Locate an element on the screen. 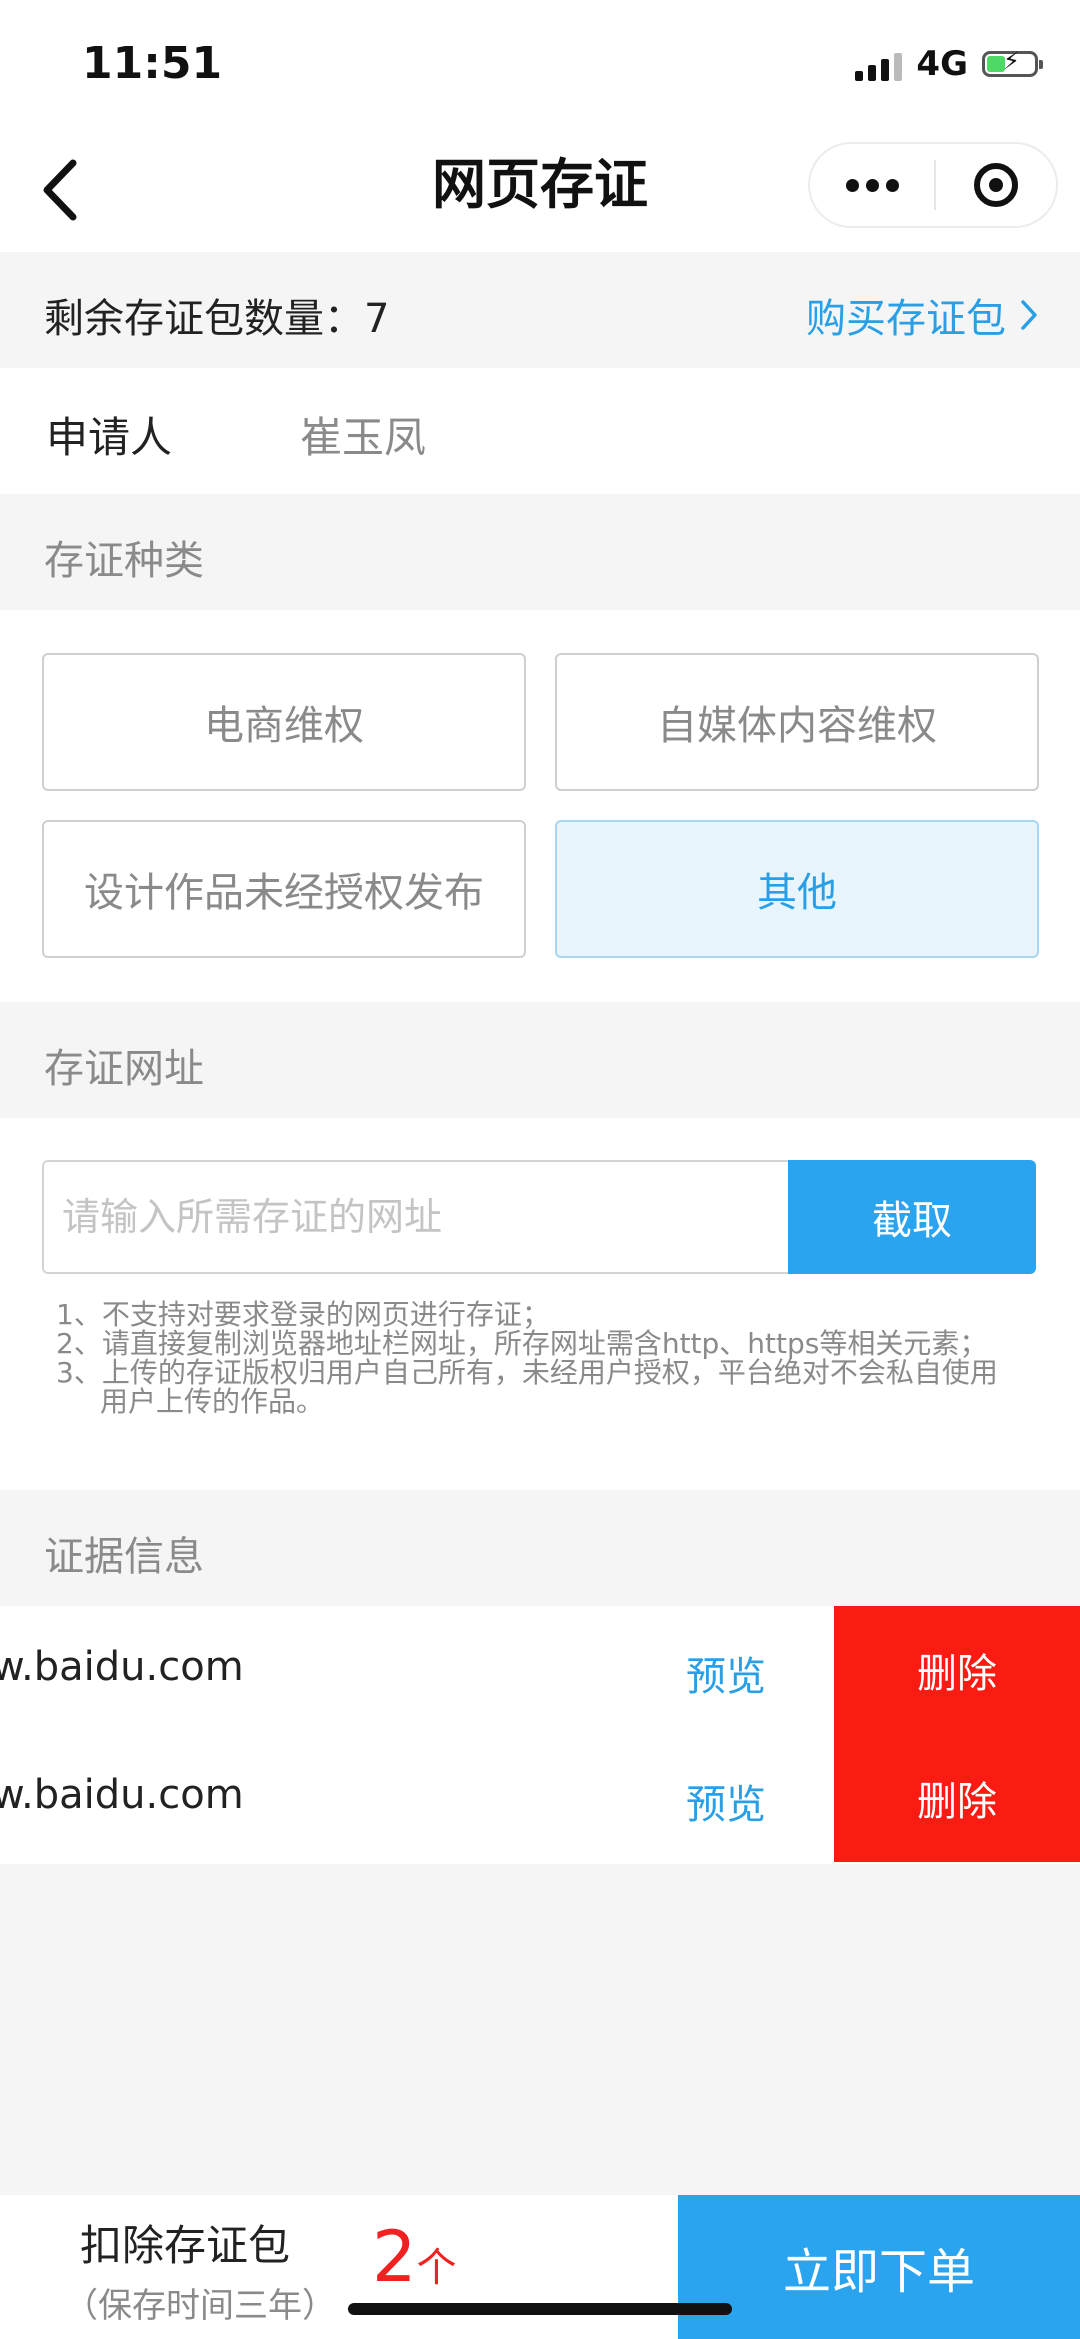  mini-program-capsule is located at coordinates (933, 185).